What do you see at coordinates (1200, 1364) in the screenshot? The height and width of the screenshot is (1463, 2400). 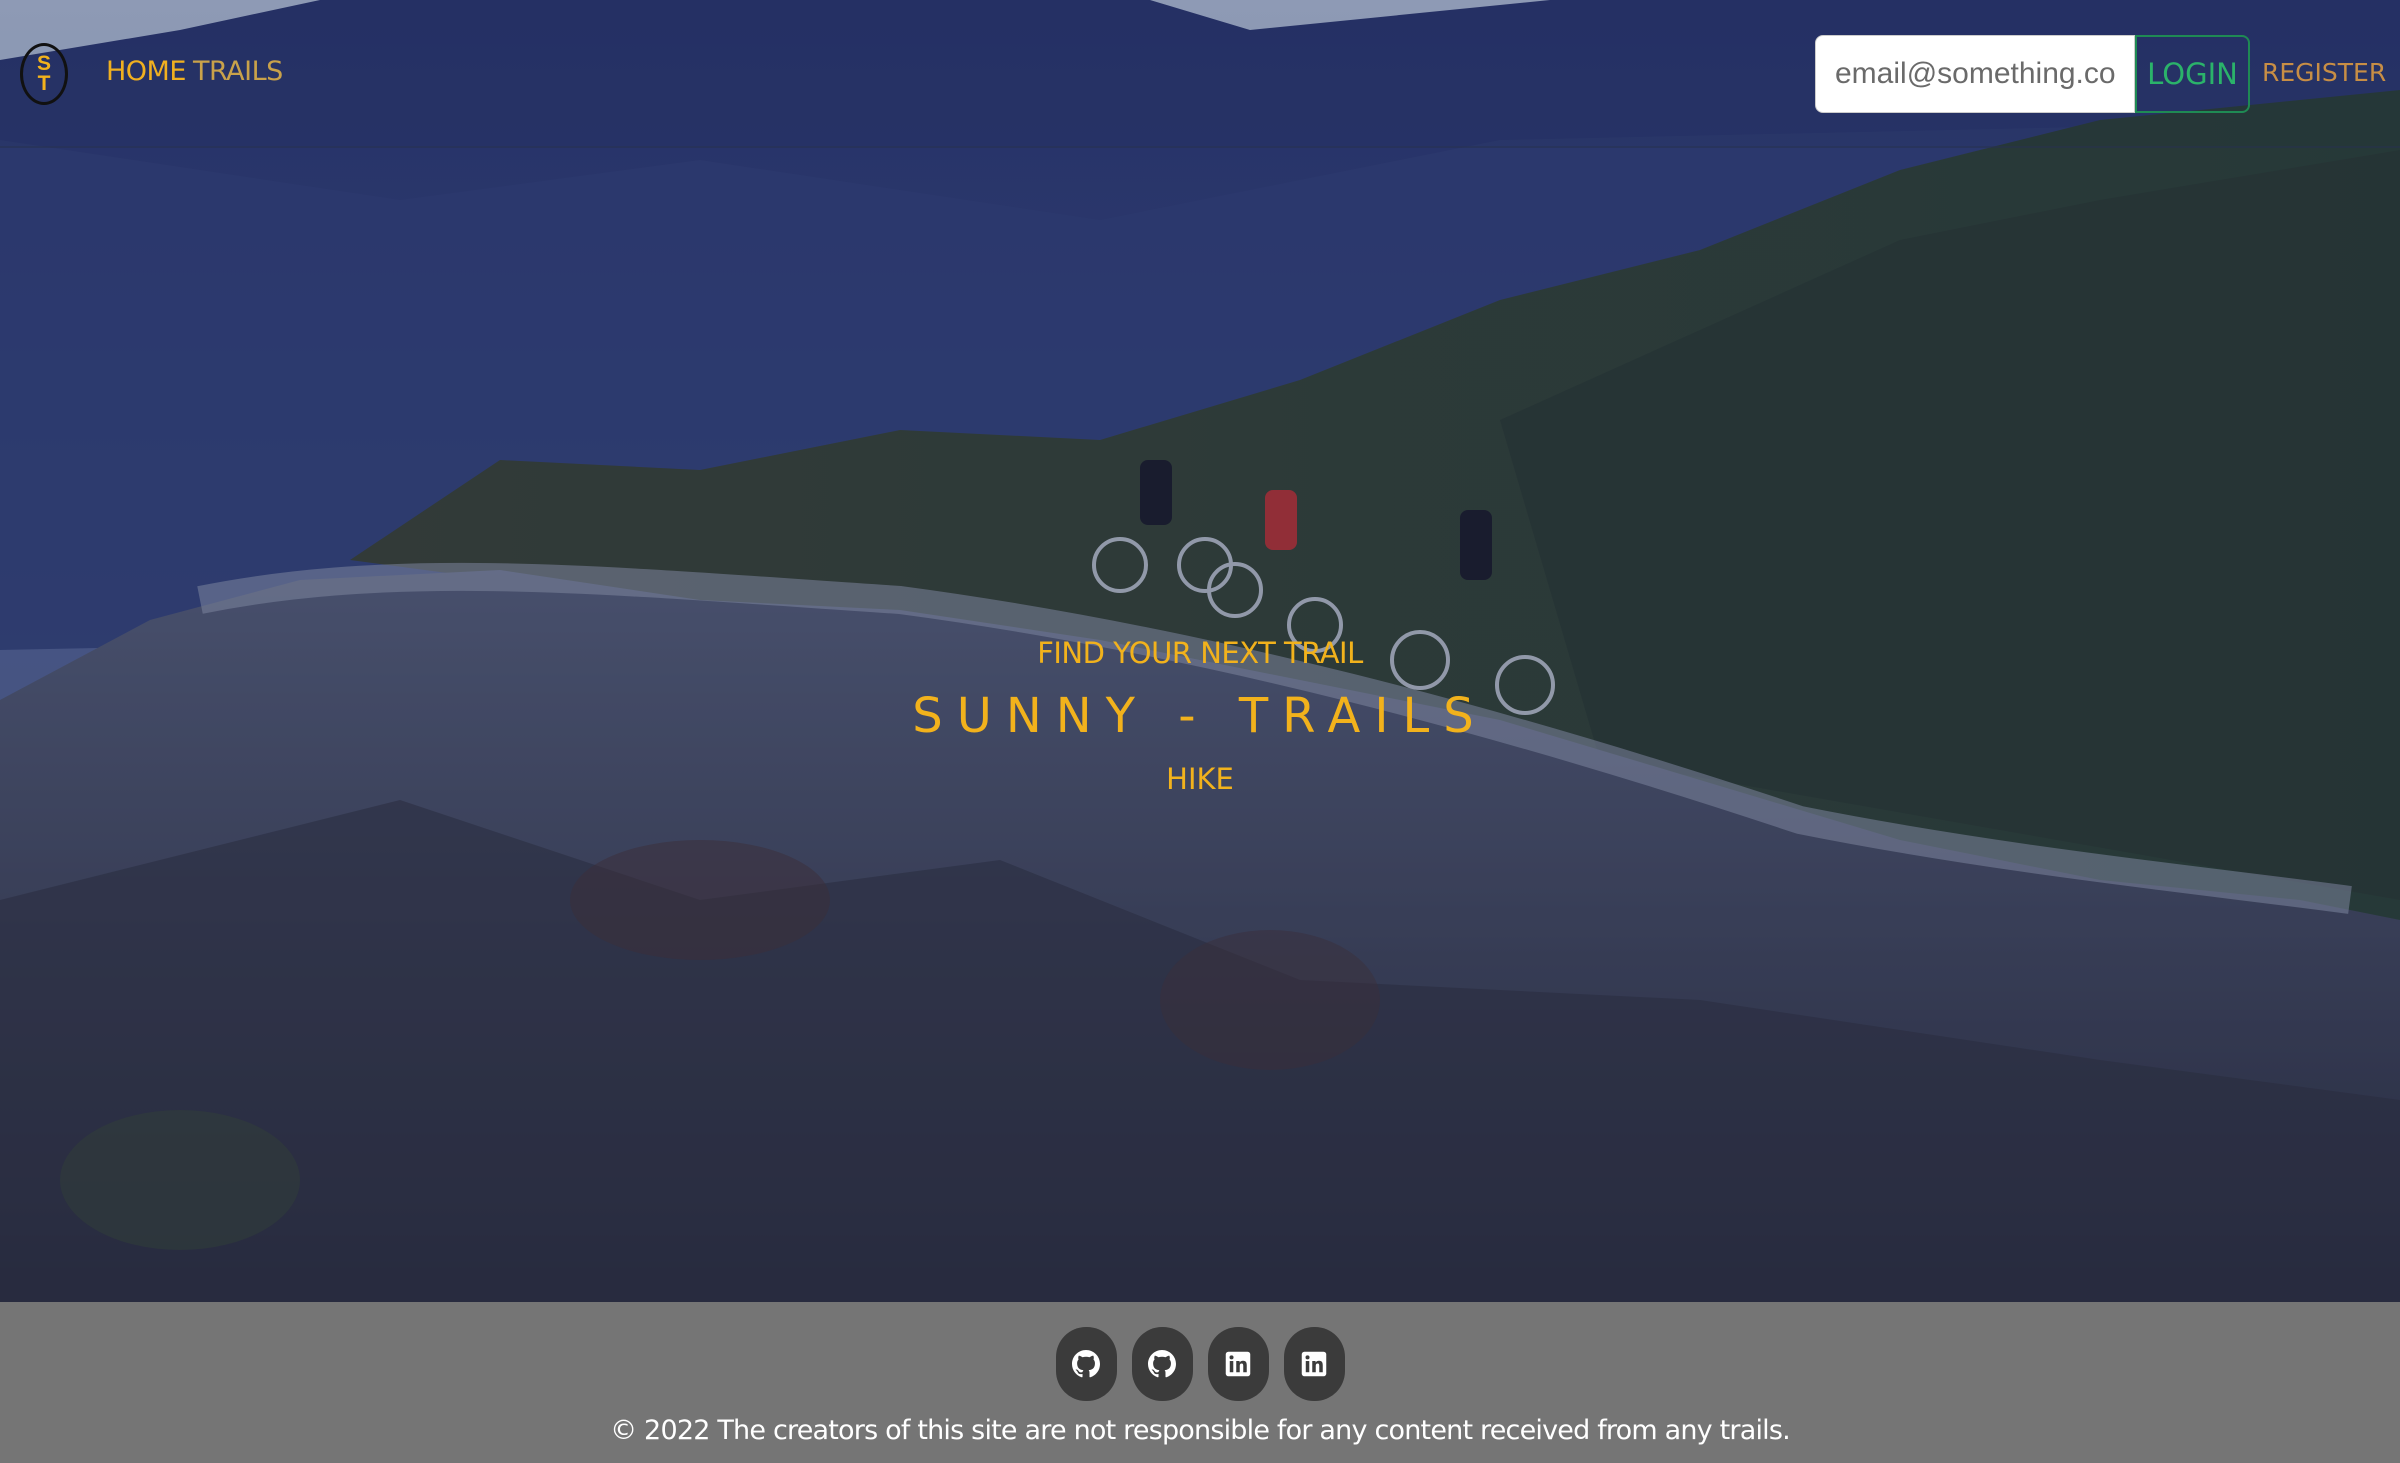 I see `social-links` at bounding box center [1200, 1364].